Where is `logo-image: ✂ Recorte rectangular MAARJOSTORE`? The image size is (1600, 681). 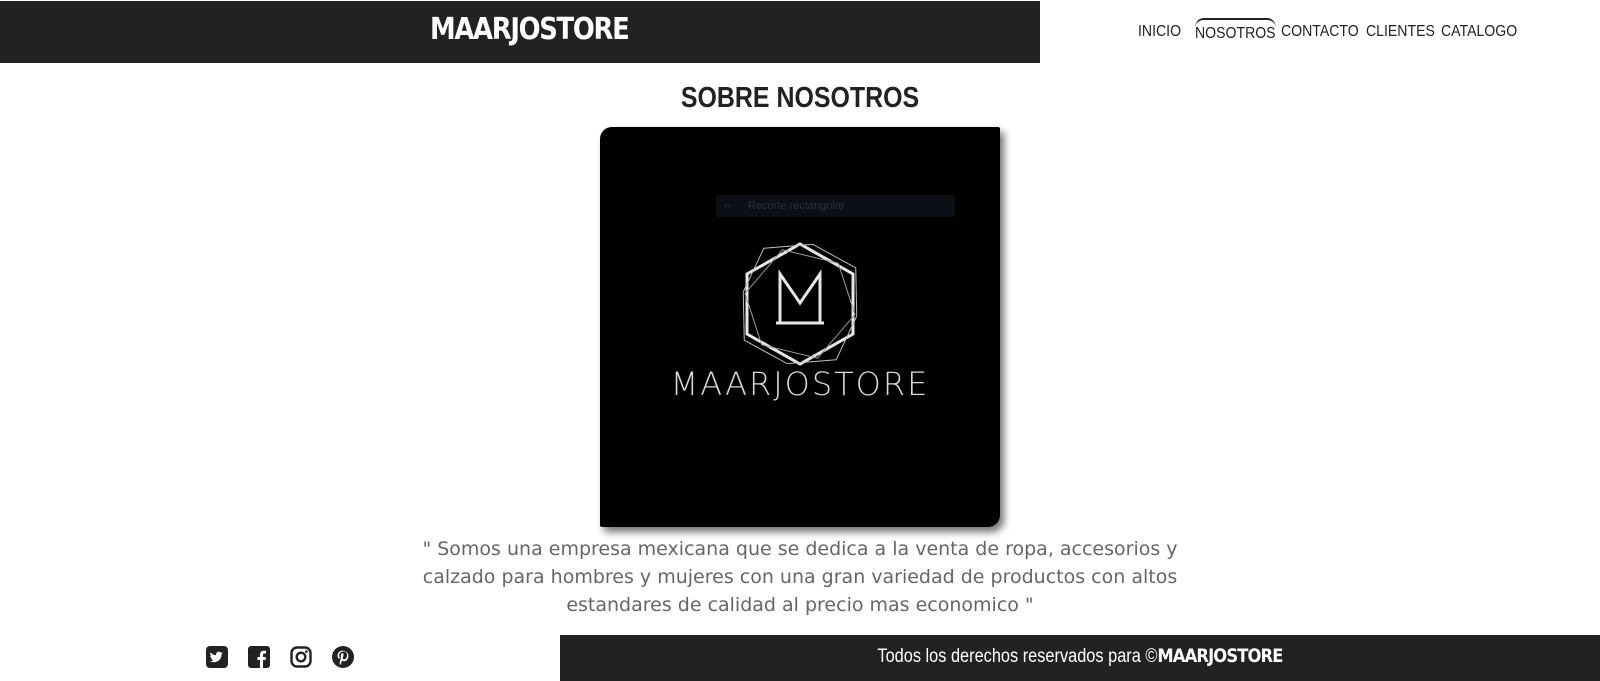 logo-image: ✂ Recorte rectangular MAARJOSTORE is located at coordinates (800, 327).